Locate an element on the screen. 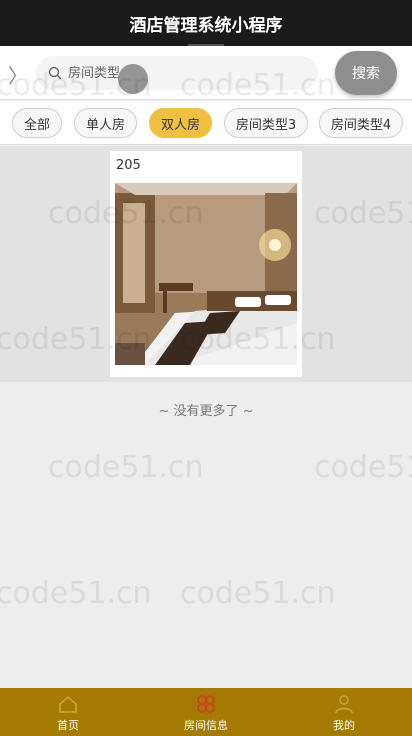 The width and height of the screenshot is (412, 736). tab-me: 我的 is located at coordinates (344, 712).